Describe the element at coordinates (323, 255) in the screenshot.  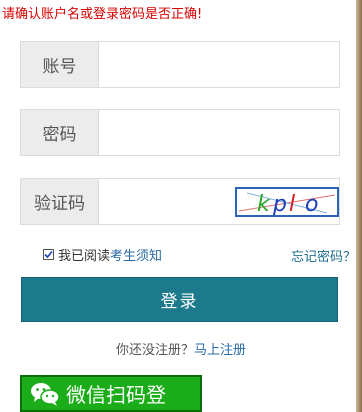
I see `forgot-password-link: 忘记密码？` at that location.